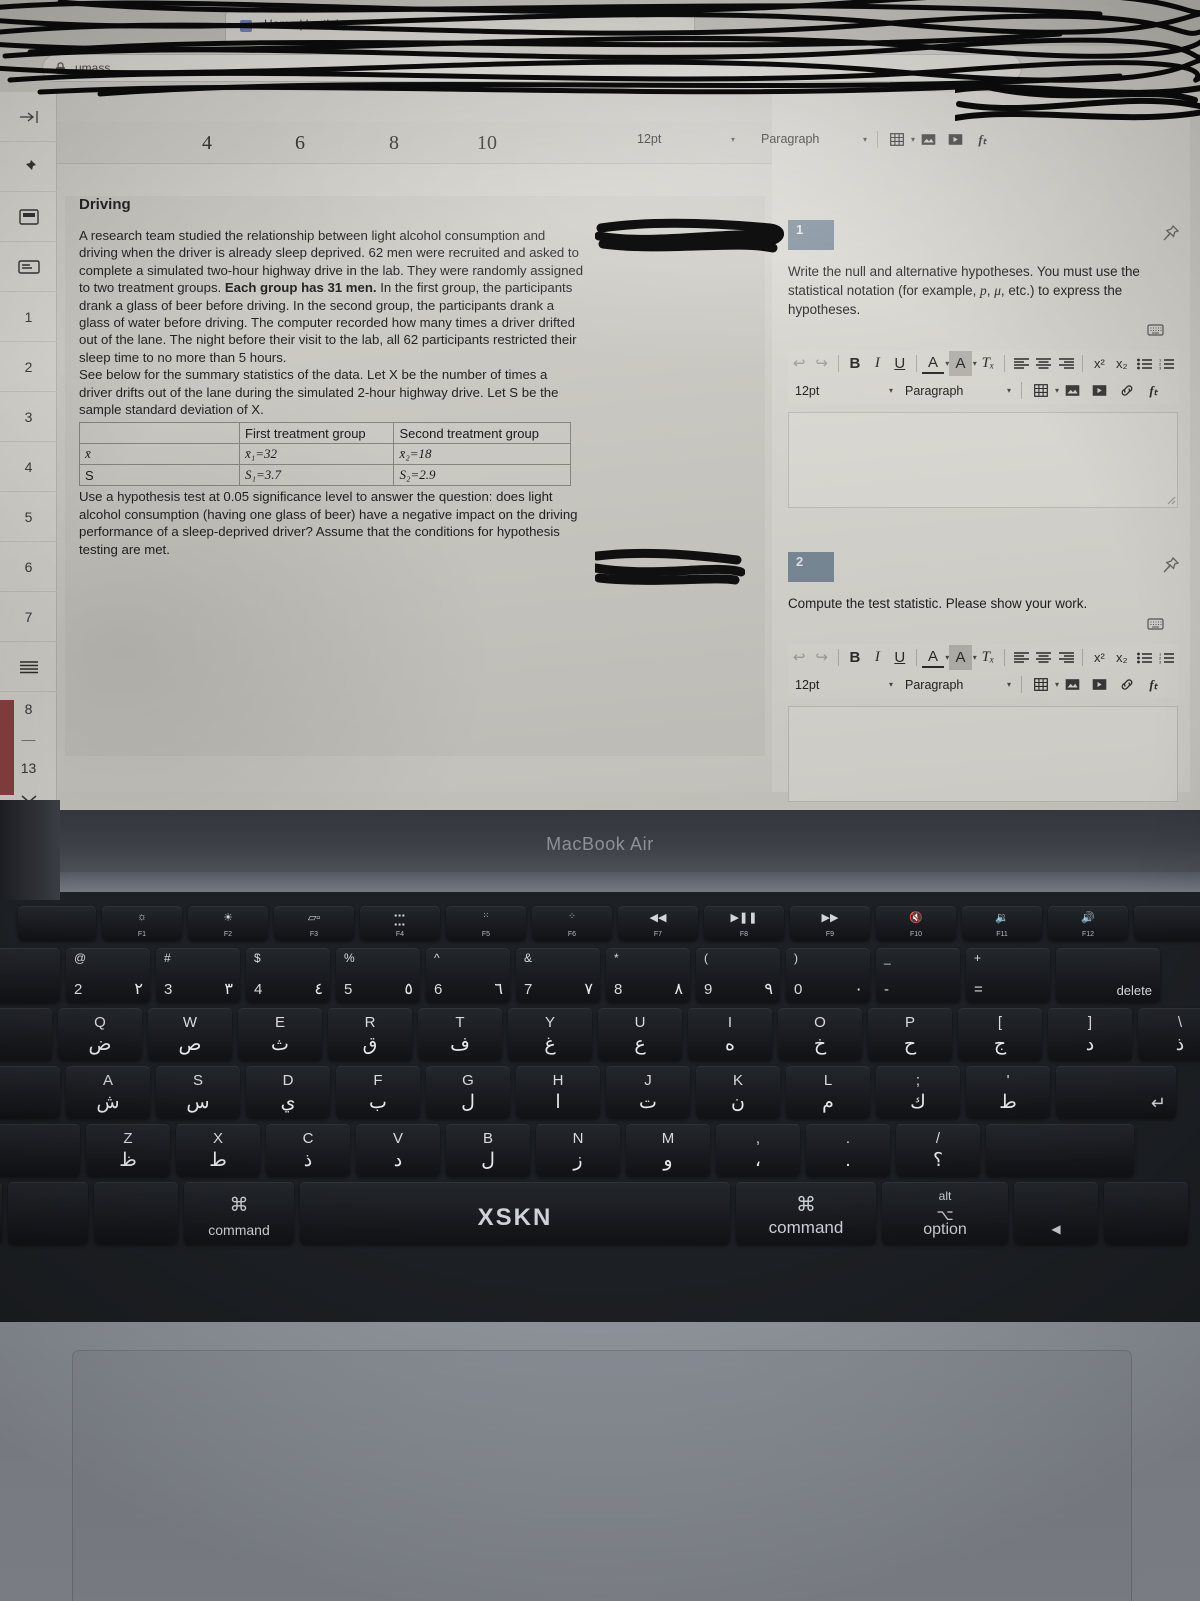  I want to click on key-f: F ب, so click(378, 1092).